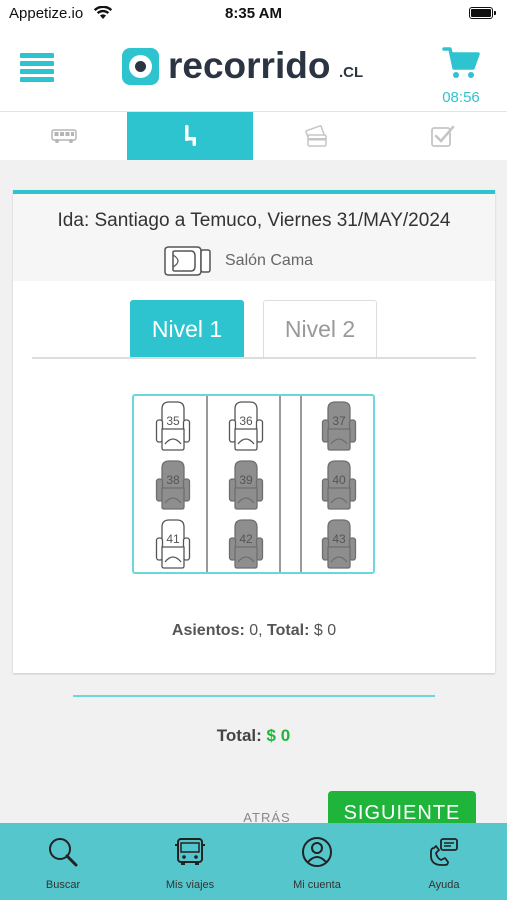 The image size is (507, 900). I want to click on seat-40: 40, so click(339, 485).